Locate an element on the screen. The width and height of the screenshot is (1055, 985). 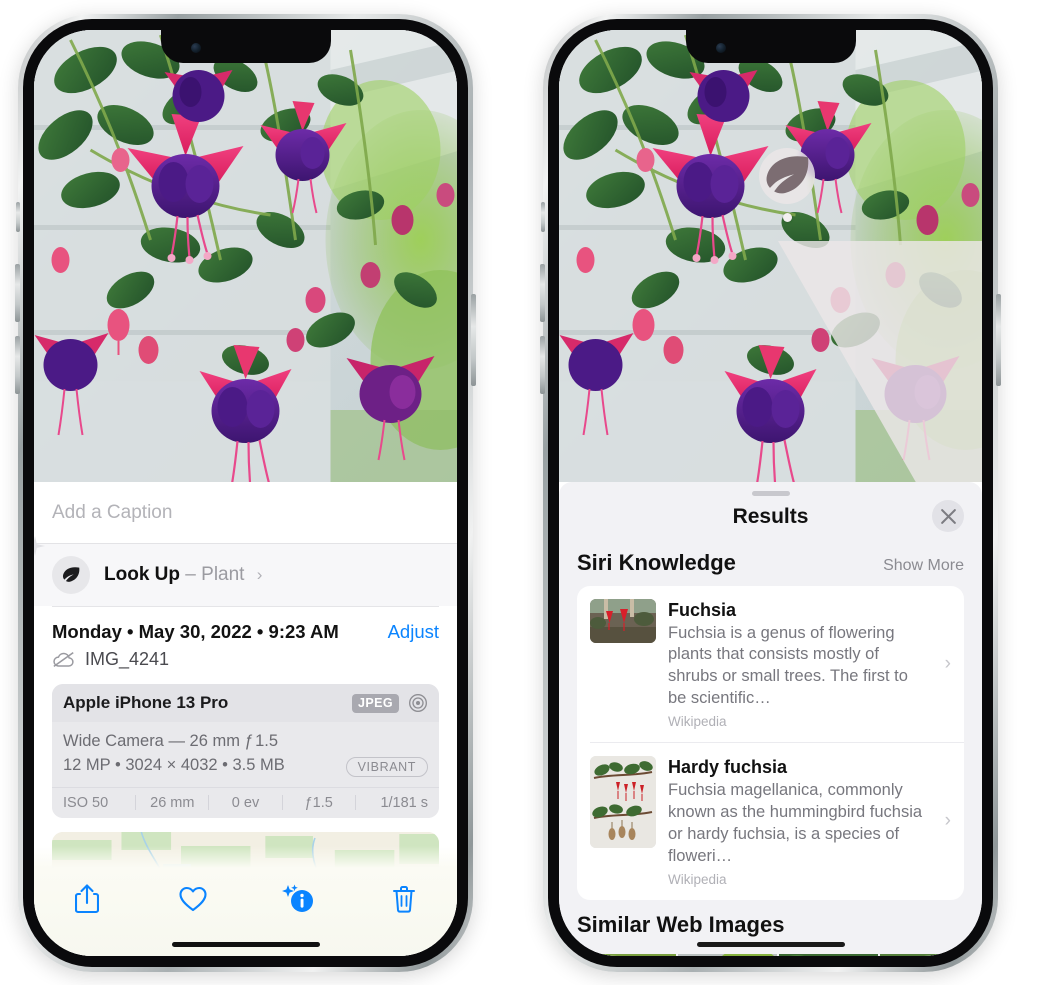
show-more-button: Show More is located at coordinates (923, 566).